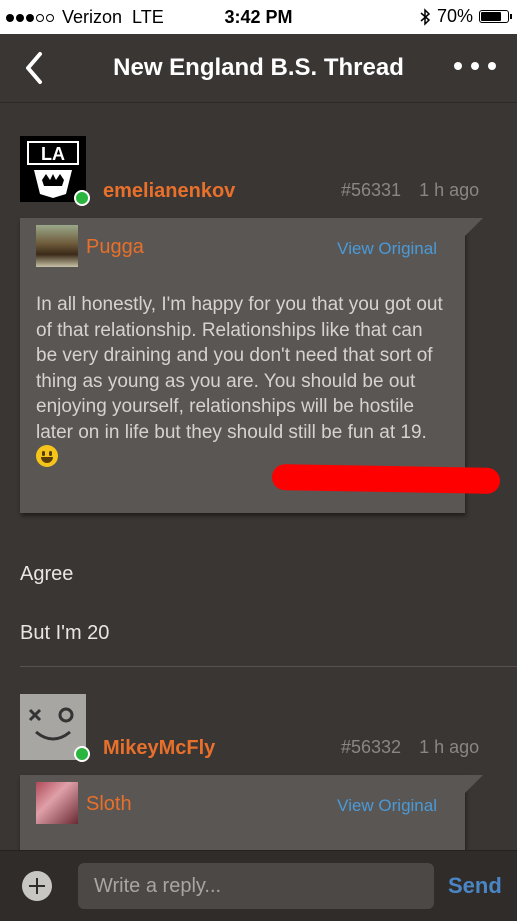 The height and width of the screenshot is (921, 517). I want to click on post-avatar: LA, so click(55, 171).